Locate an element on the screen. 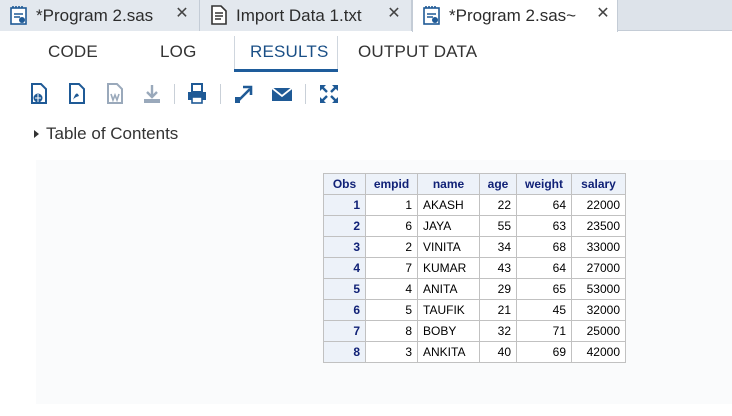 The image size is (732, 416). file-tab-program-2-backup: *Program 2.sas~ ✕ is located at coordinates (515, 16).